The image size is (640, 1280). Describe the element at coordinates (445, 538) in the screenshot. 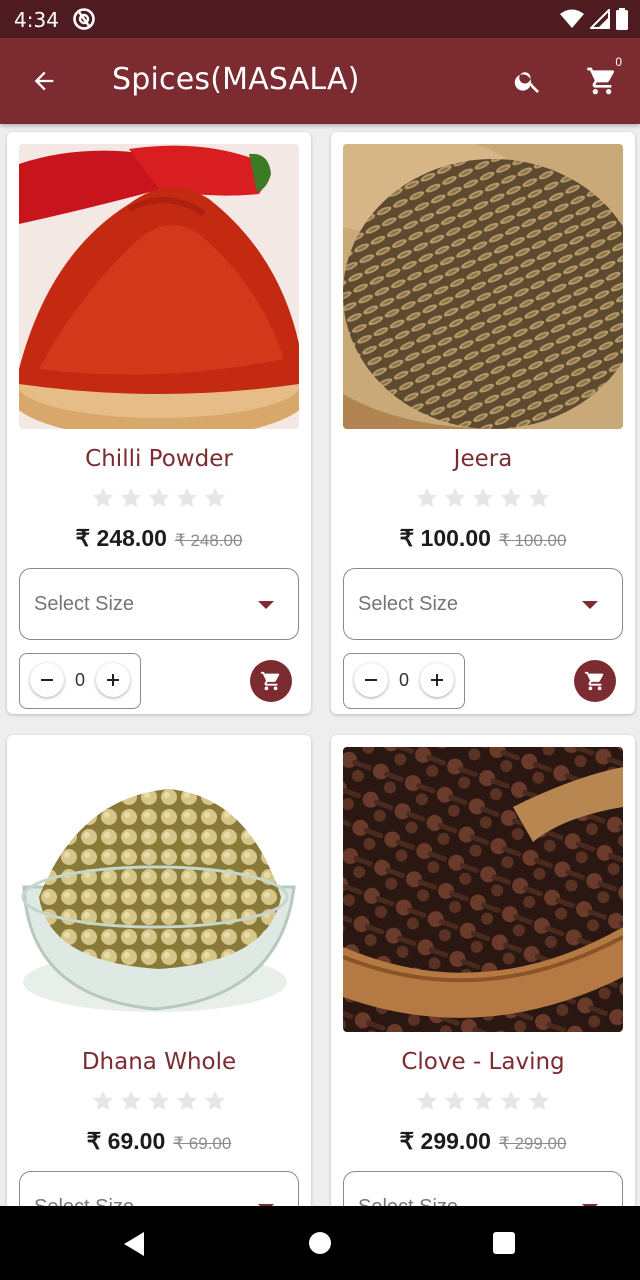

I see `price: ₹ 100.00` at that location.